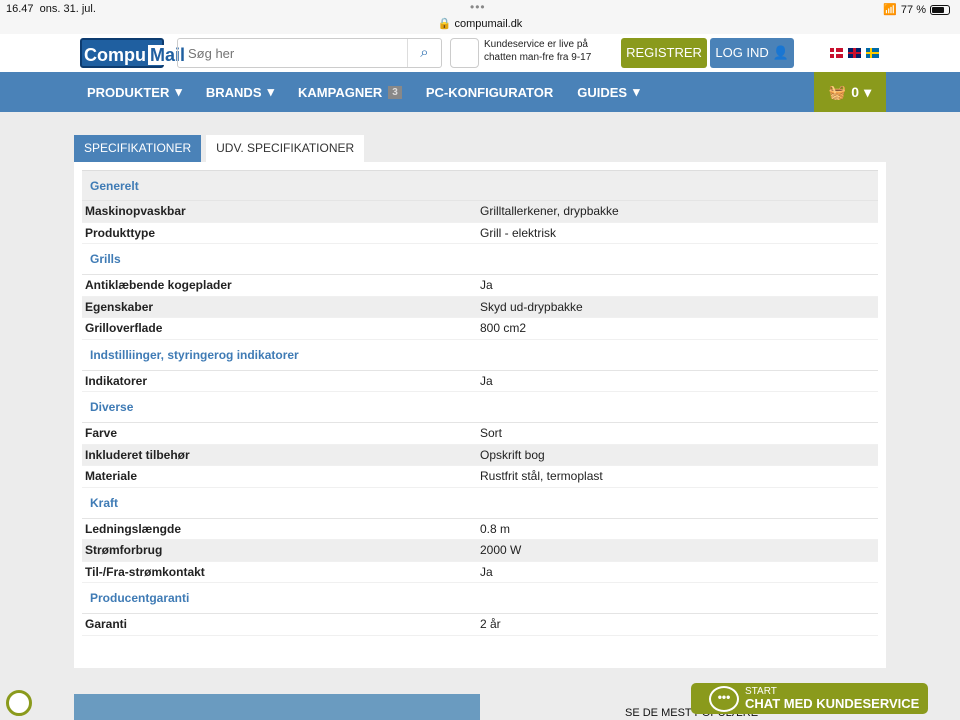 The image size is (960, 720). I want to click on chat-status-box, so click(464, 53).